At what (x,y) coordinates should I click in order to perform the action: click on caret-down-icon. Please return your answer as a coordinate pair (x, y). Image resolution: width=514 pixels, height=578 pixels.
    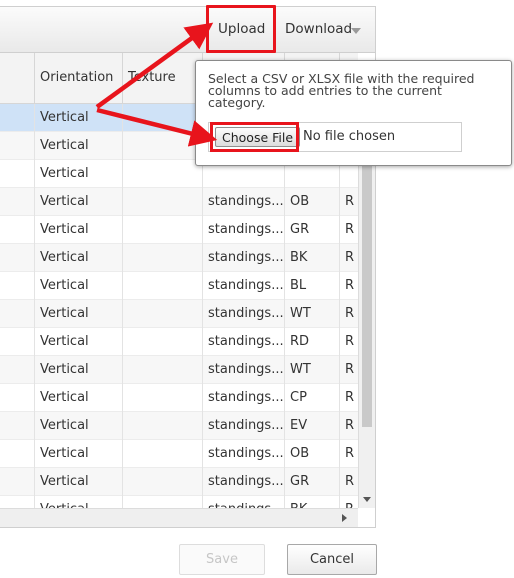
    Looking at the image, I should click on (356, 31).